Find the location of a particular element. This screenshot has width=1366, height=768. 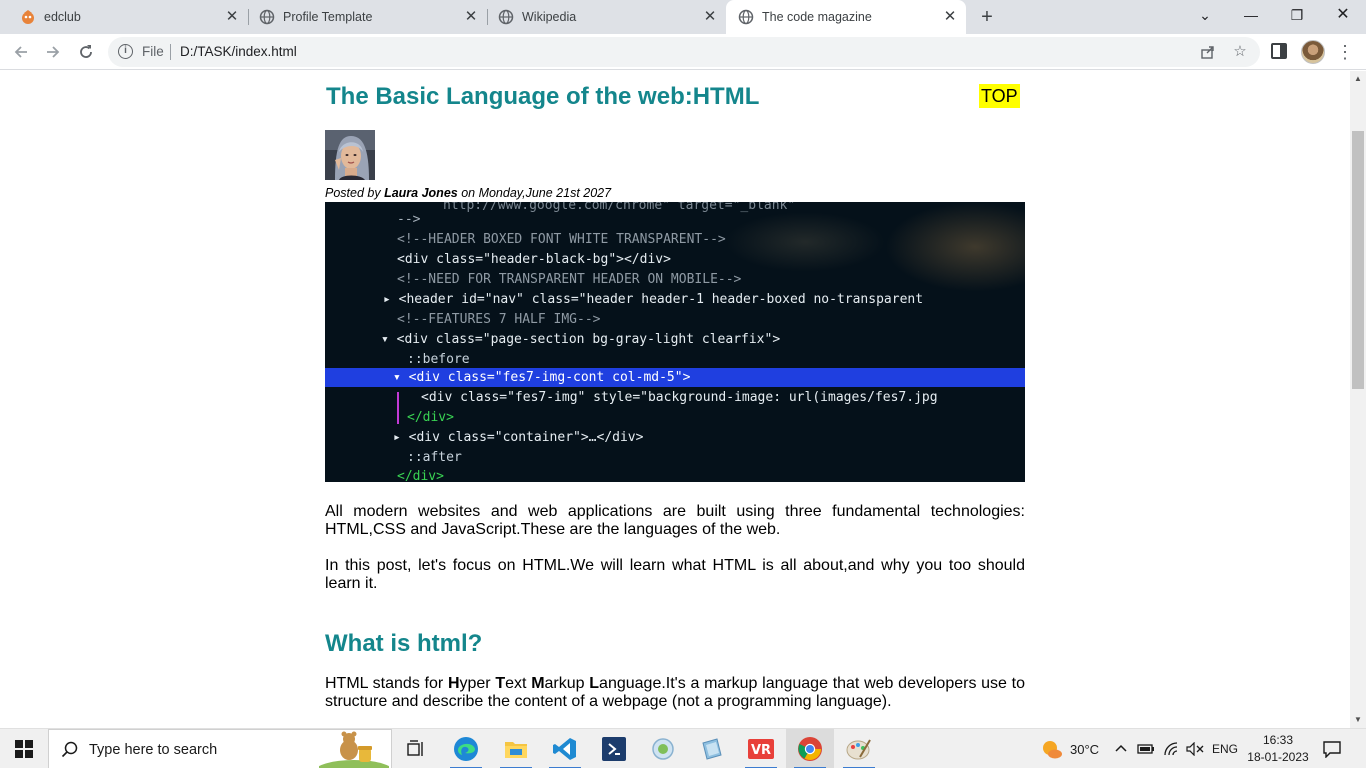

language-indicator: ENG is located at coordinates (1225, 748).